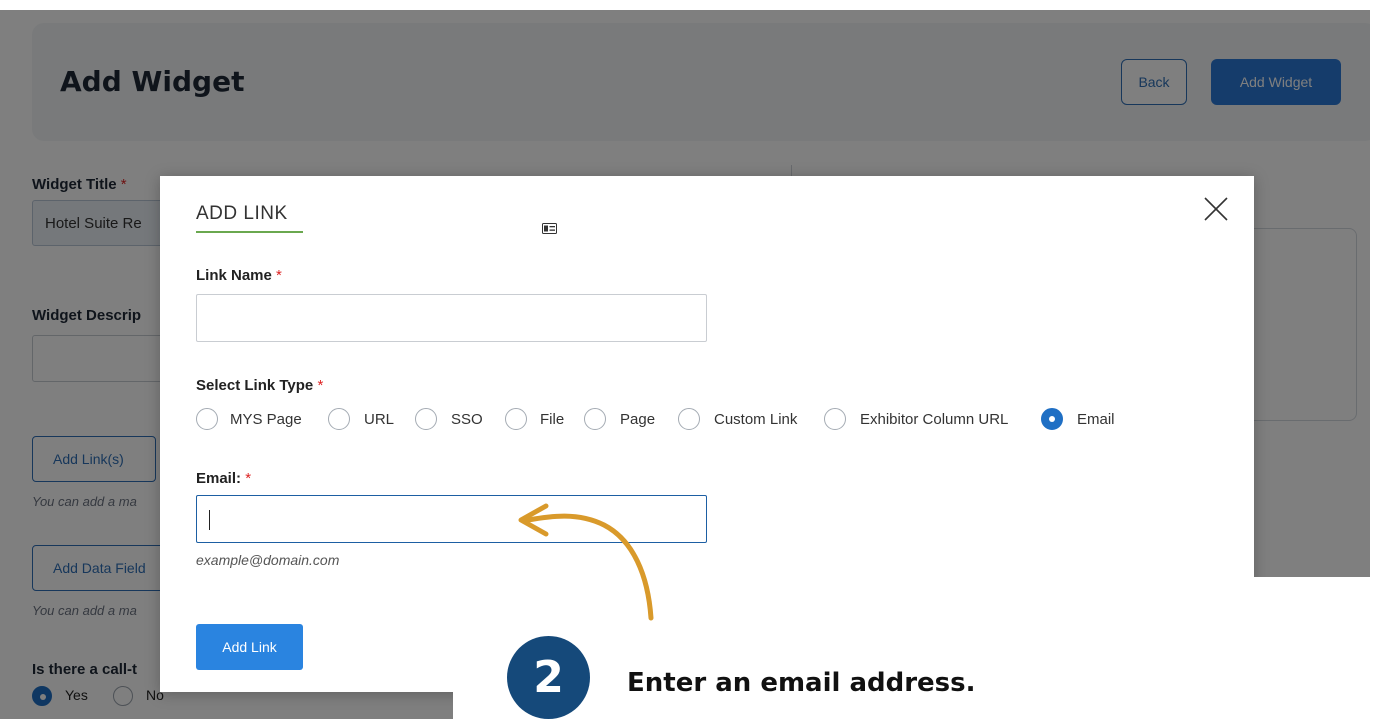 The height and width of the screenshot is (719, 1374). Describe the element at coordinates (638, 419) in the screenshot. I see `link-type-page-label: Page` at that location.